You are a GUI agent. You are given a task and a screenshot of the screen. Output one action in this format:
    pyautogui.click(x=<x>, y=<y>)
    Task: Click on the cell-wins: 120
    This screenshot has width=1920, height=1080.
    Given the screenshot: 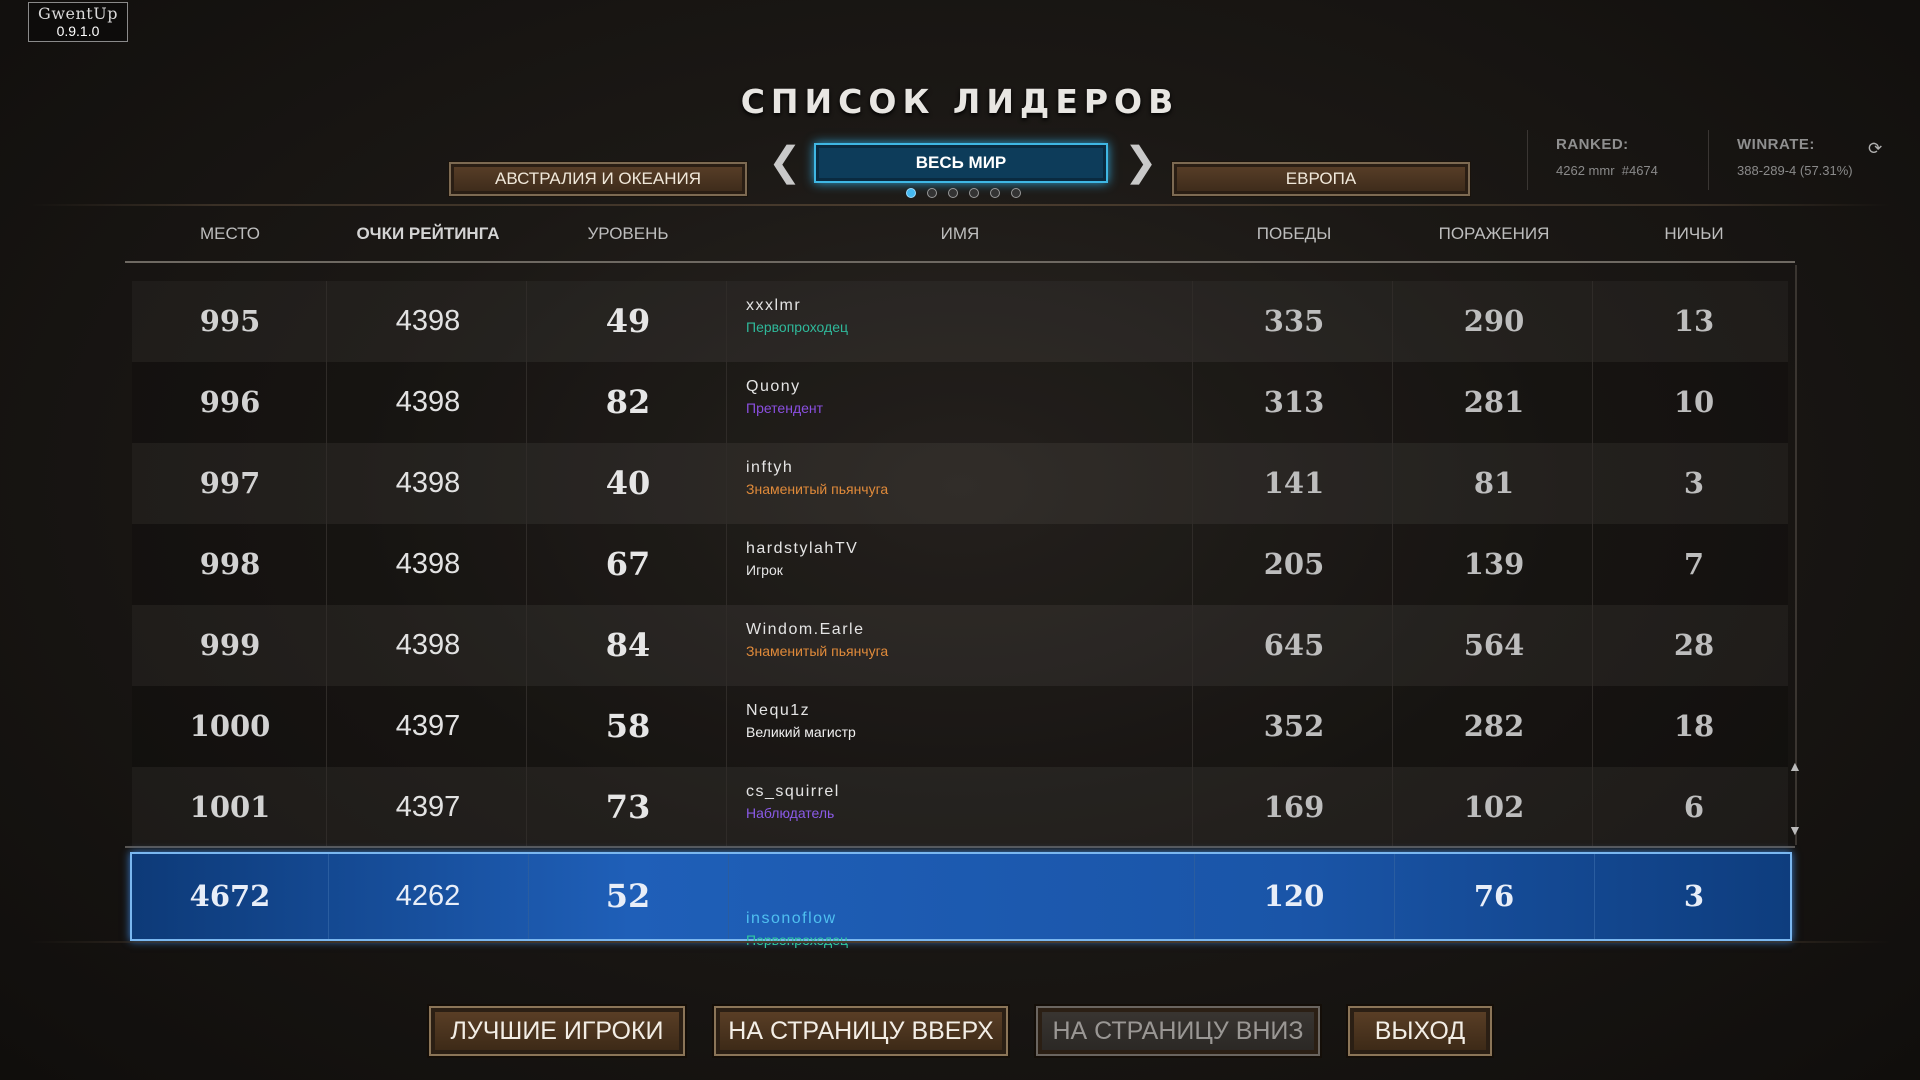 What is the action you would take?
    pyautogui.click(x=1294, y=896)
    